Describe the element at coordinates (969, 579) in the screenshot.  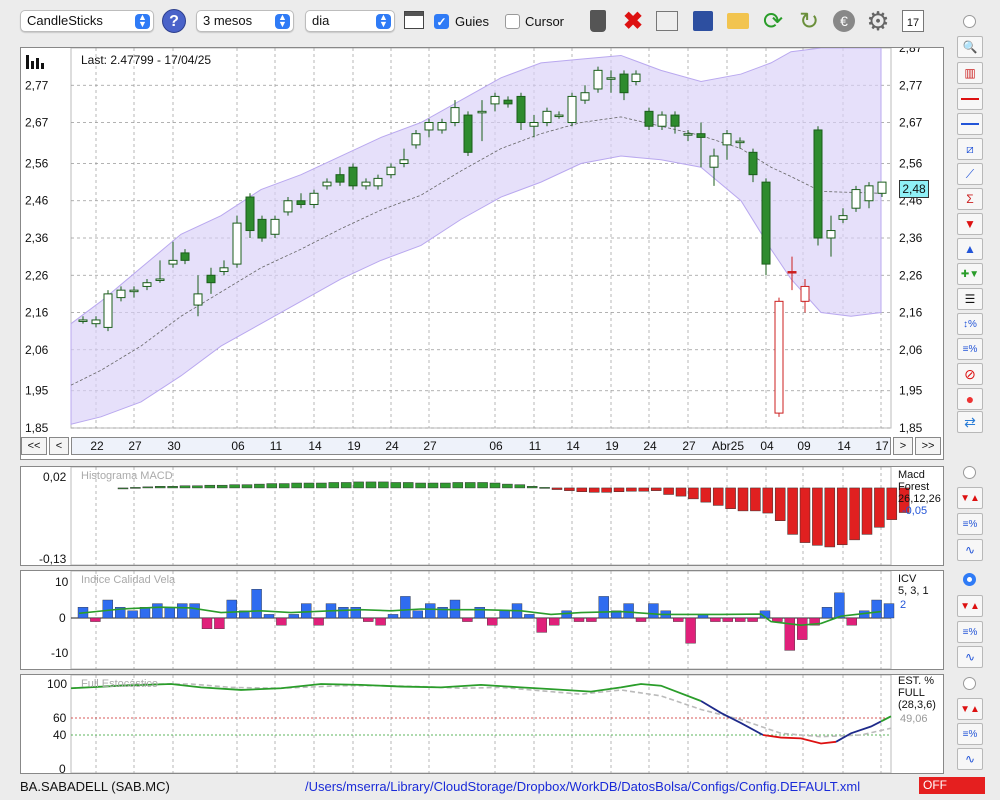
I see `icv-panel-radio` at that location.